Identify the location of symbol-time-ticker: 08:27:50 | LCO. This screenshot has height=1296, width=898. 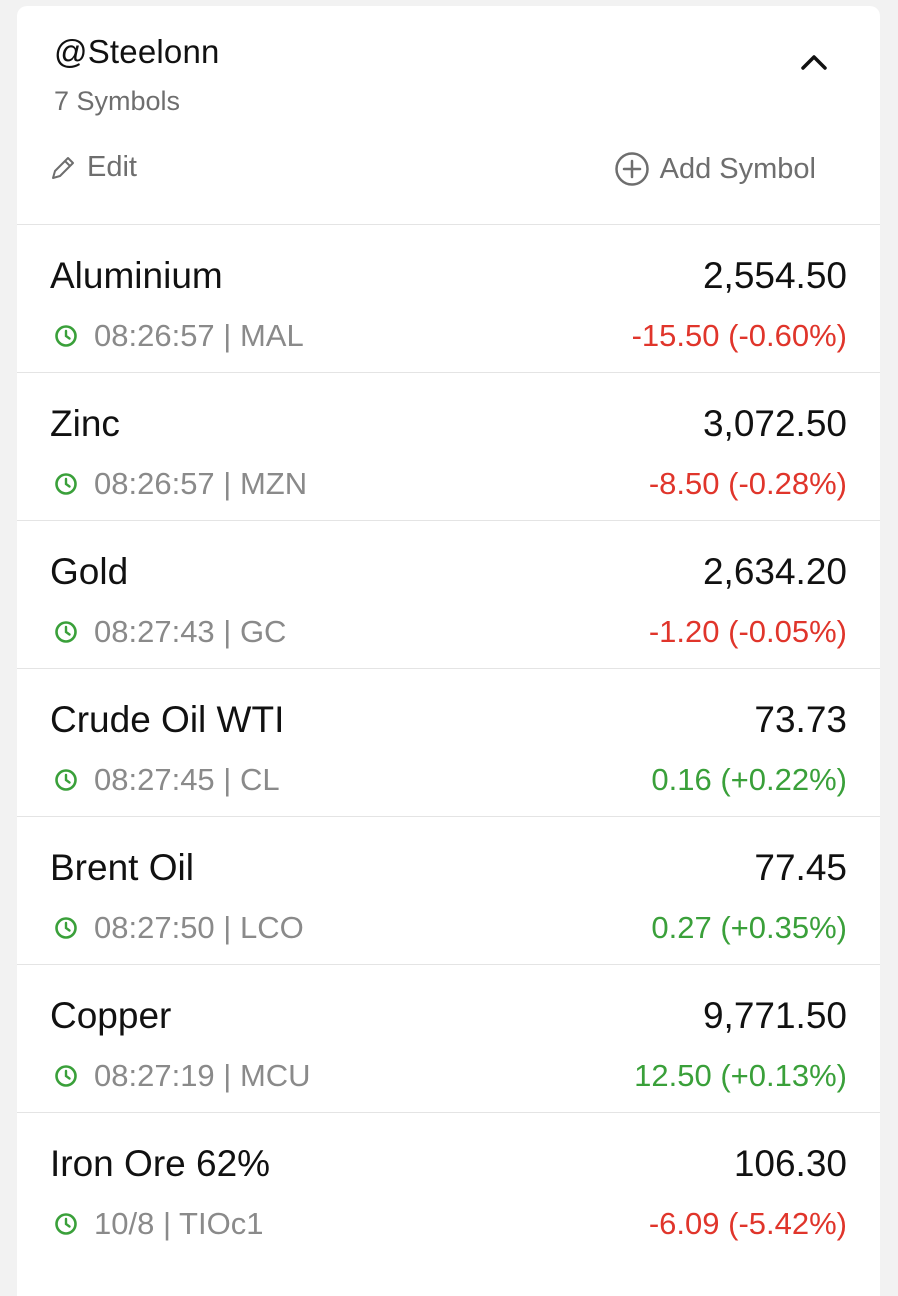
(199, 927).